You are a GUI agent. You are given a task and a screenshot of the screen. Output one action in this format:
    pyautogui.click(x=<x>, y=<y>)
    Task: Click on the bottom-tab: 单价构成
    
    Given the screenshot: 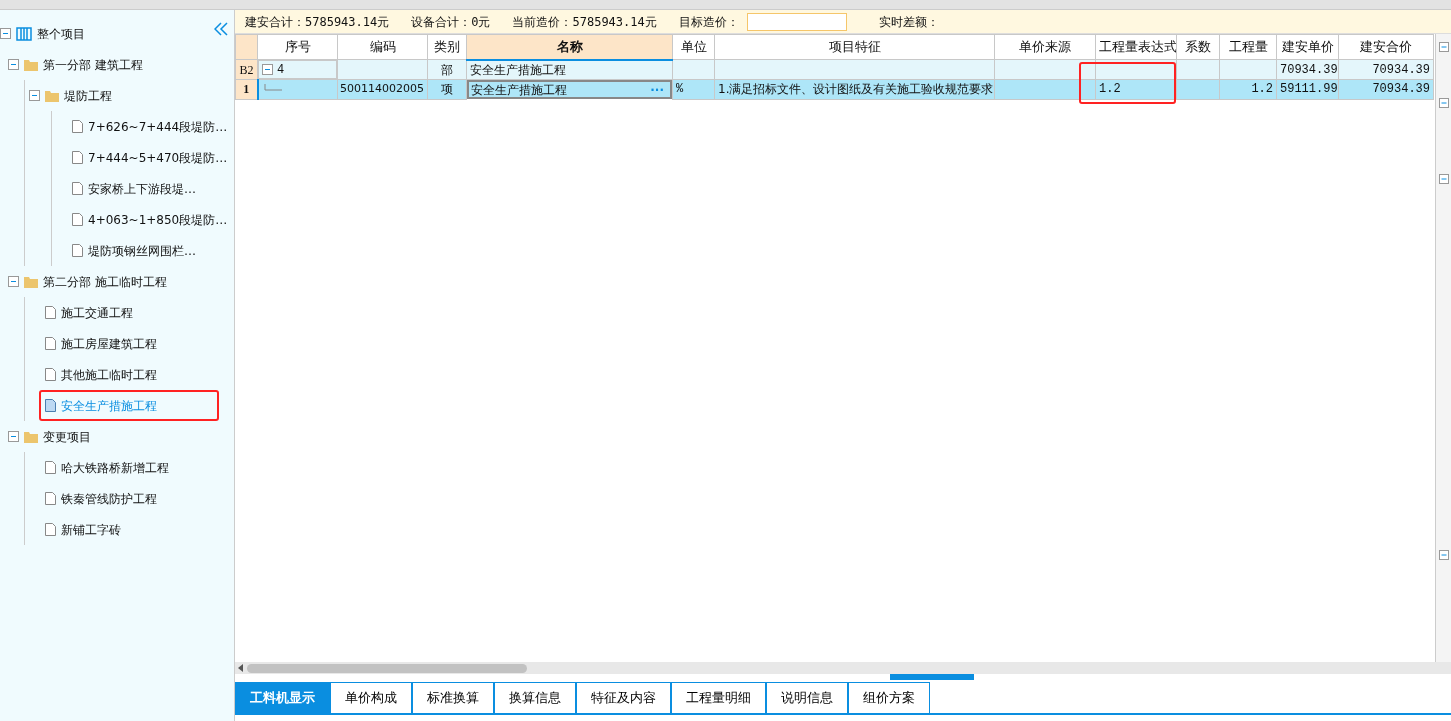 What is the action you would take?
    pyautogui.click(x=371, y=697)
    